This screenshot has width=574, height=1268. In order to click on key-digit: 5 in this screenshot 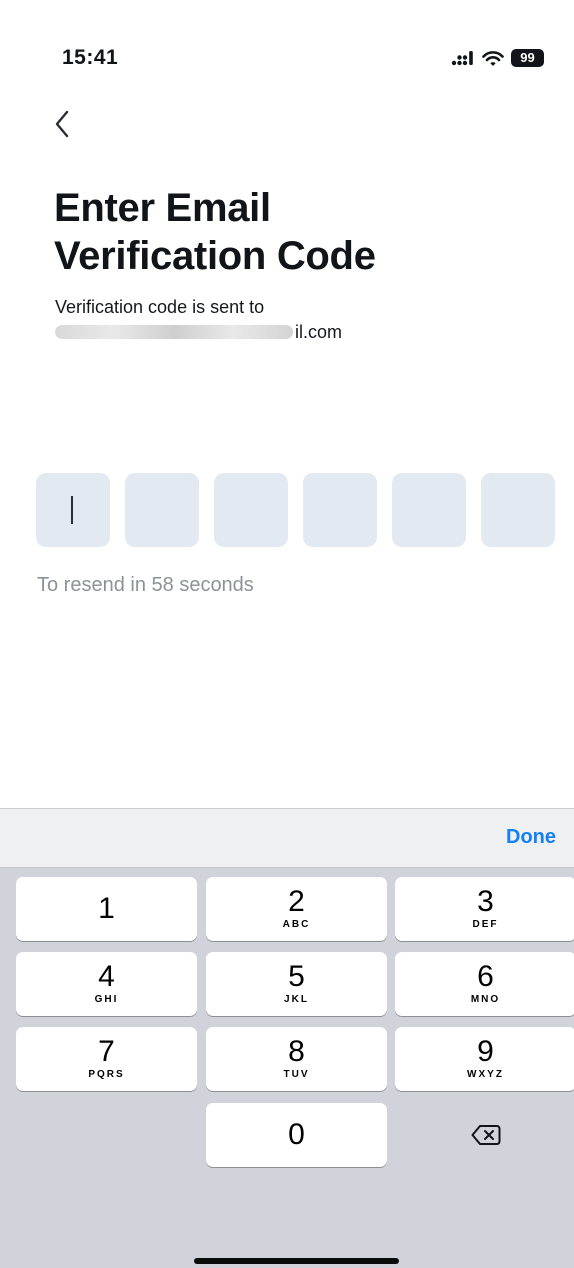, I will do `click(296, 976)`.